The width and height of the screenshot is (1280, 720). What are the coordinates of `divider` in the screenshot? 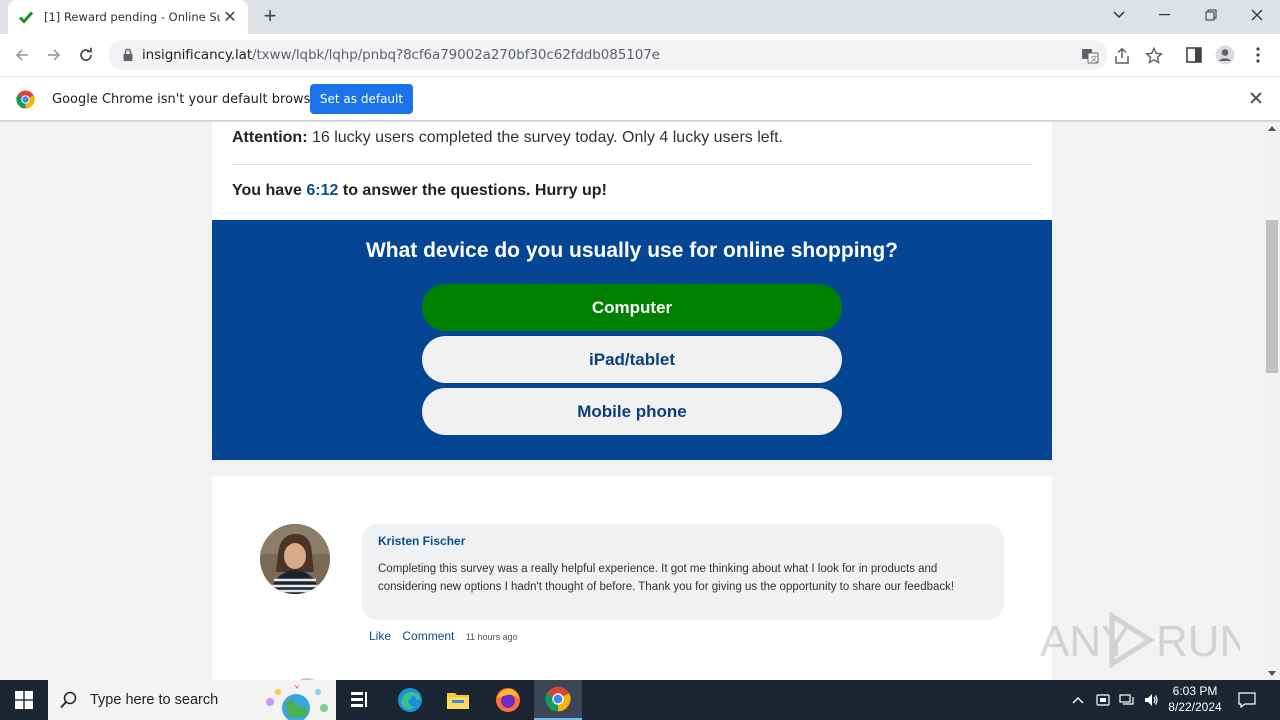 It's located at (632, 164).